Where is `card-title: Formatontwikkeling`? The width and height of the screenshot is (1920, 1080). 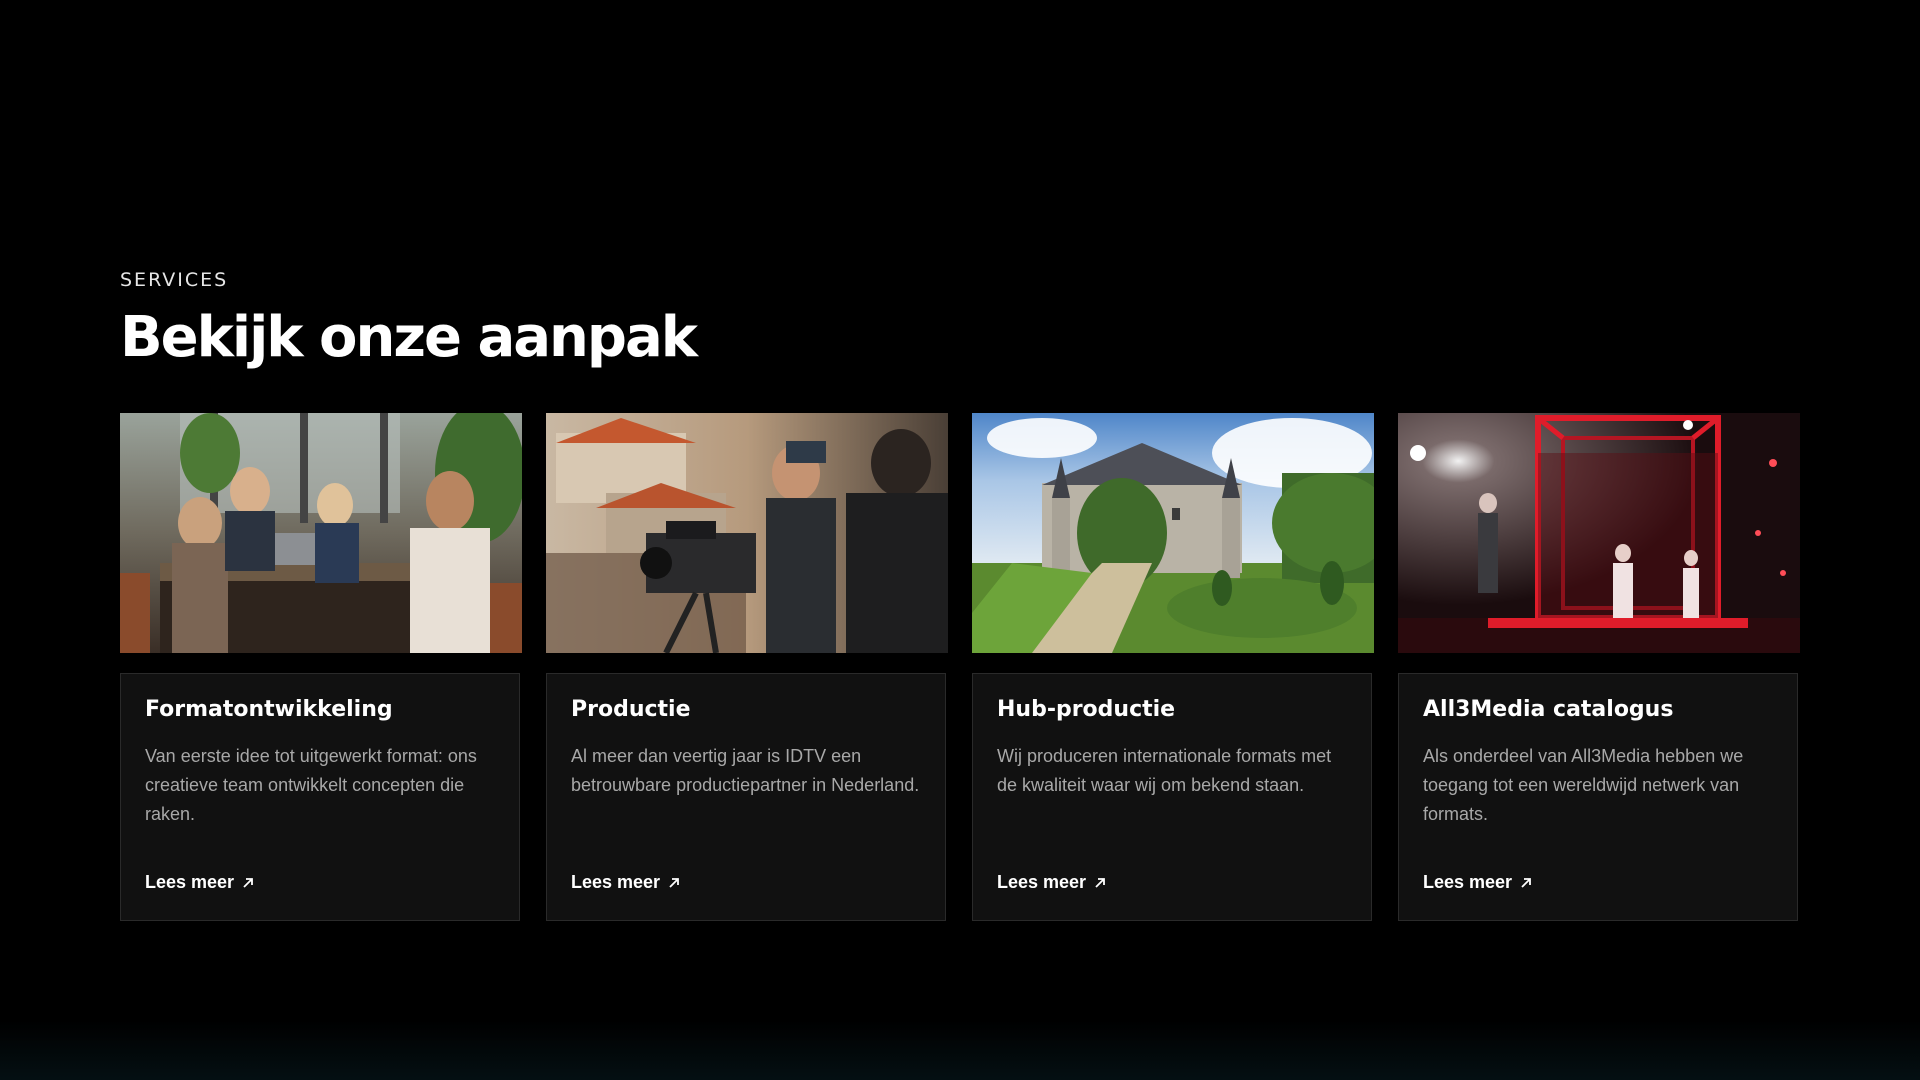
card-title: Formatontwikkeling is located at coordinates (269, 709).